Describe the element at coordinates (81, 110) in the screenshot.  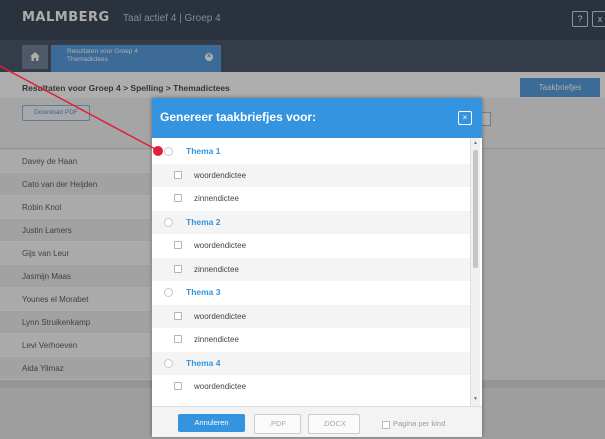
I see `annotation-arrow` at that location.